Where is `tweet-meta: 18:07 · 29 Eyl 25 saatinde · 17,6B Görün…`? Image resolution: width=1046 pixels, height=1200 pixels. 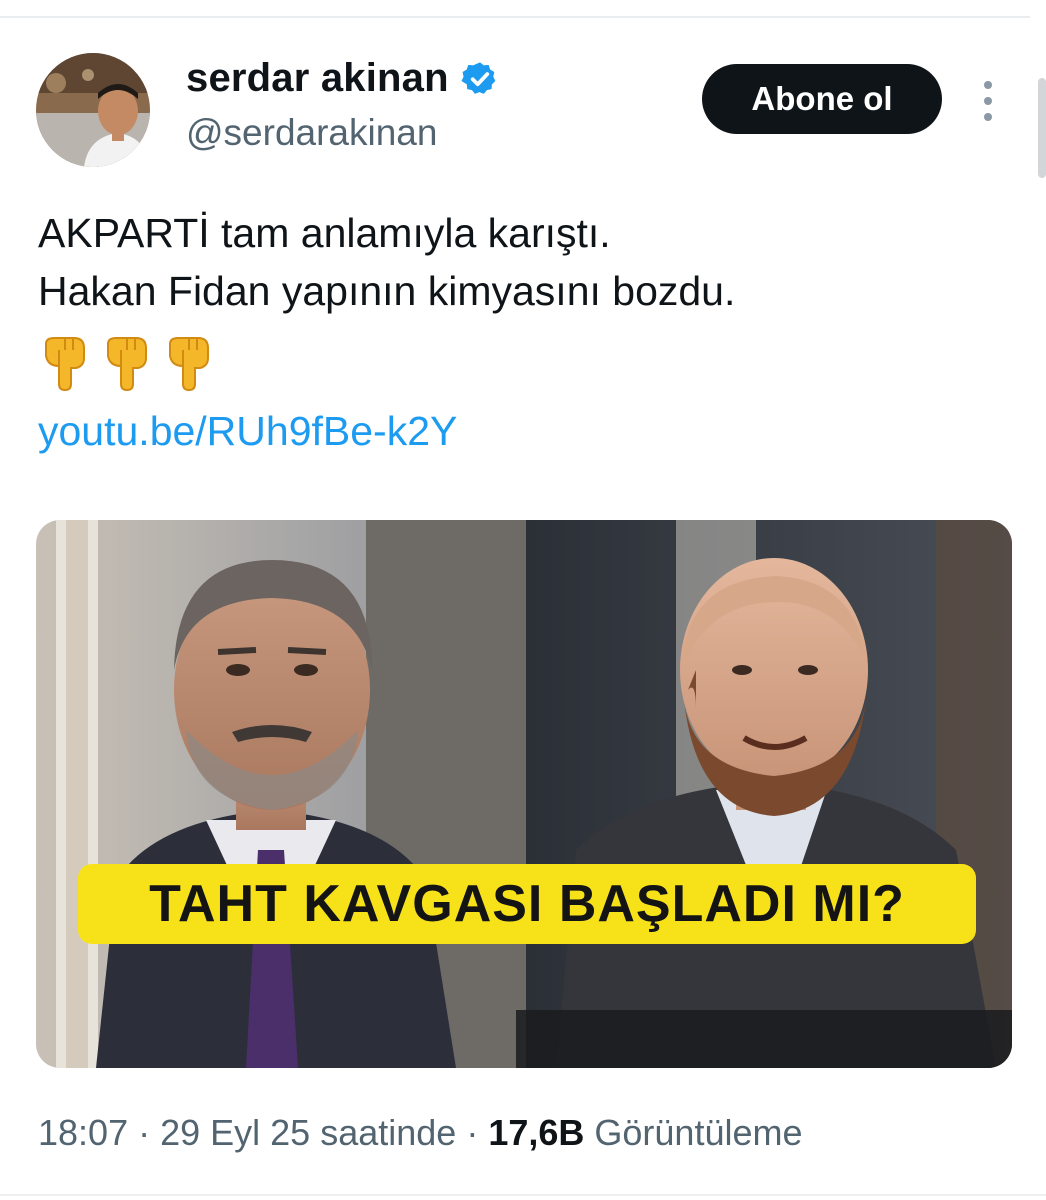 tweet-meta: 18:07 · 29 Eyl 25 saatinde · 17,6B Görün… is located at coordinates (420, 1133).